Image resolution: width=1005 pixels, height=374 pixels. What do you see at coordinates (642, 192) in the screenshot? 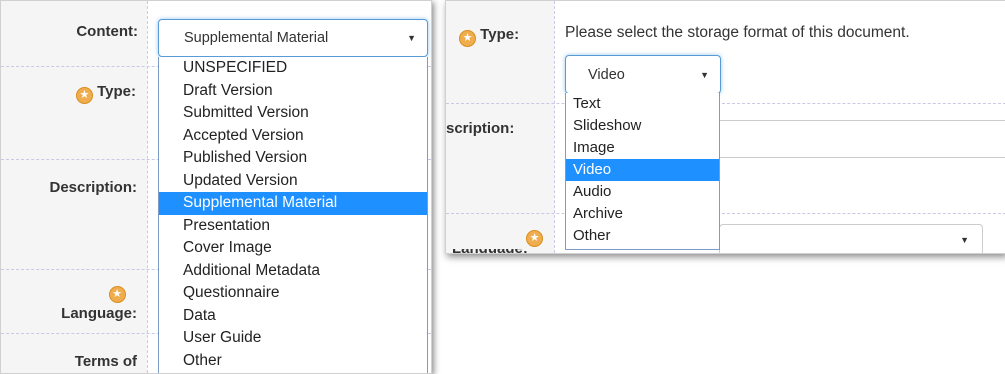
I see `option-audio: Audio` at bounding box center [642, 192].